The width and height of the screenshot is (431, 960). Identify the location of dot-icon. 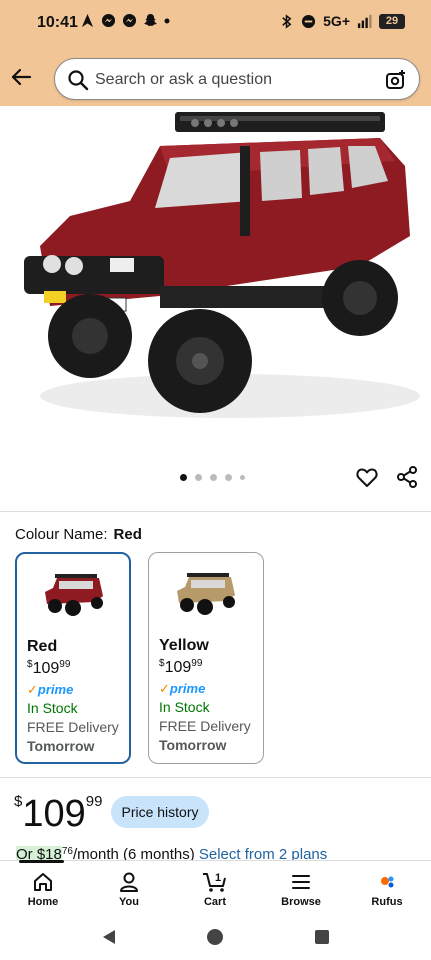
(167, 20).